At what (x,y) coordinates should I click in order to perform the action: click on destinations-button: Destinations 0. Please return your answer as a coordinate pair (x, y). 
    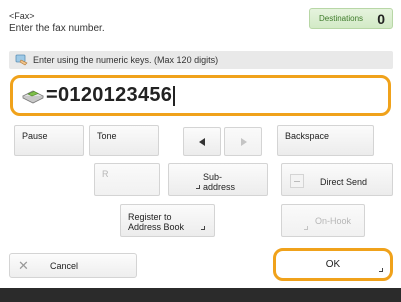
    Looking at the image, I should click on (351, 18).